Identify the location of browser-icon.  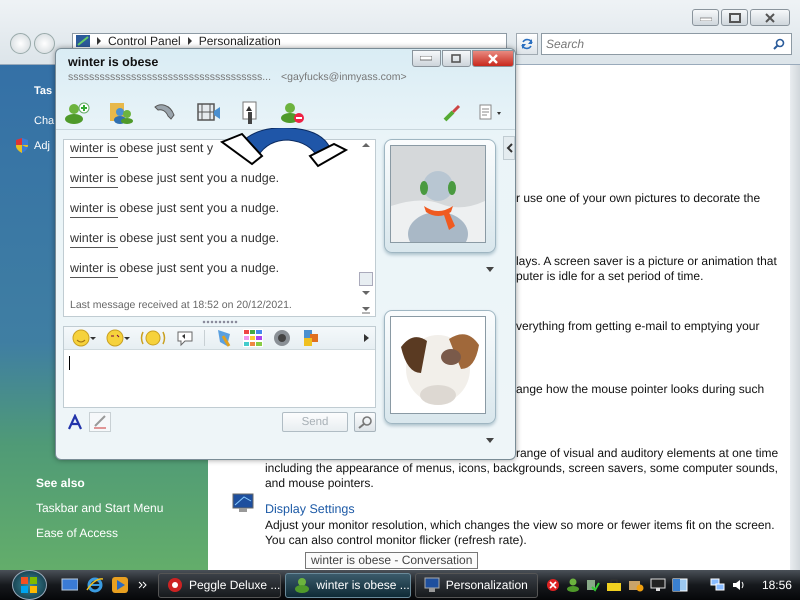
(95, 585).